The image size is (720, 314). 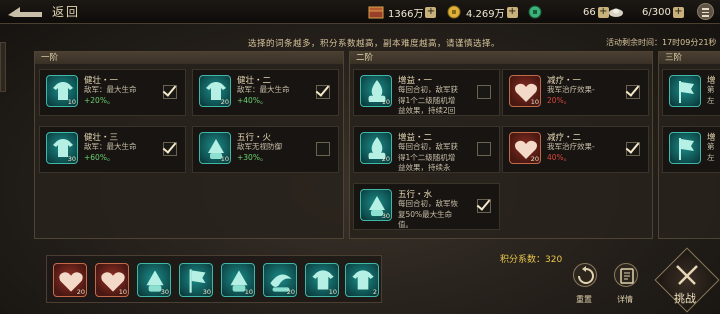 I want to click on resource-chest: 1366万 +, so click(x=402, y=12).